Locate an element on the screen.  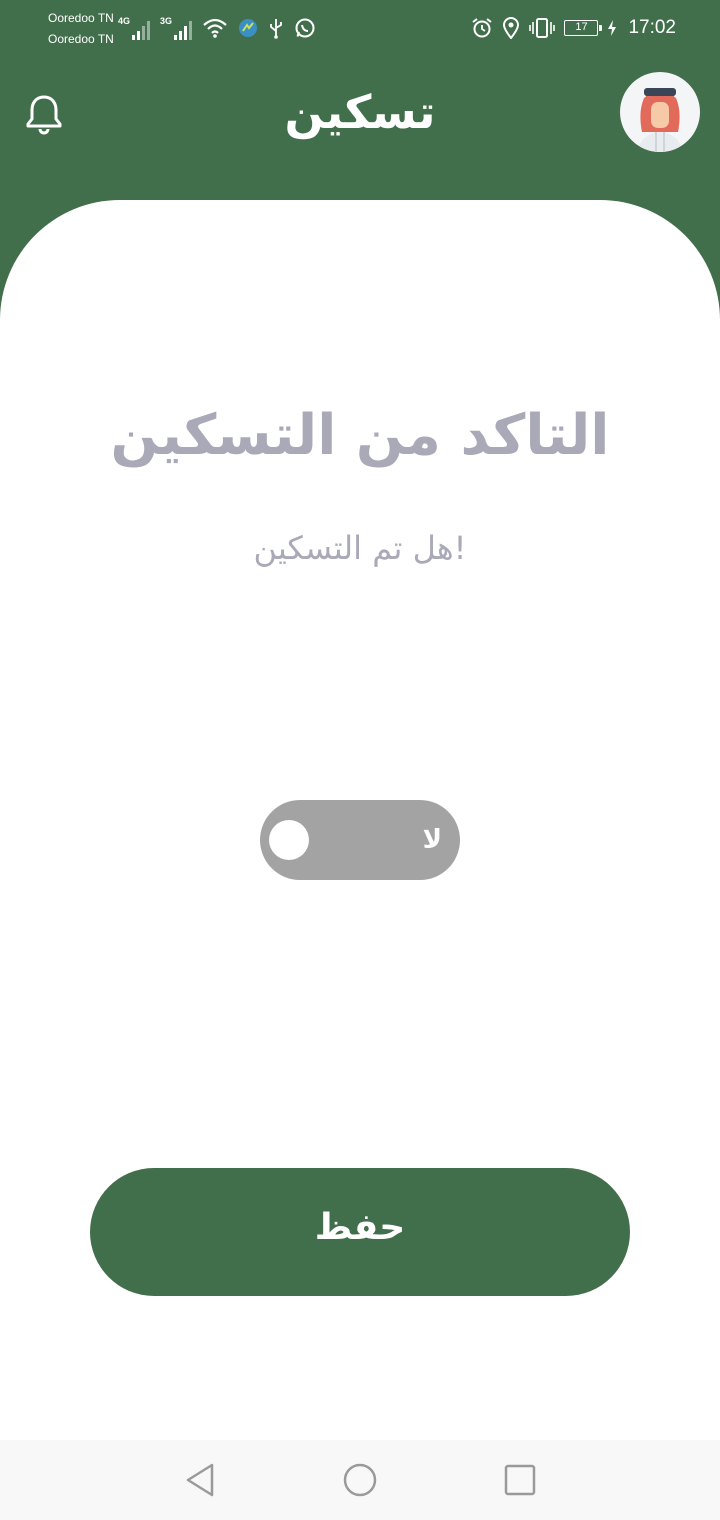
page-title: تسكين is located at coordinates (360, 112).